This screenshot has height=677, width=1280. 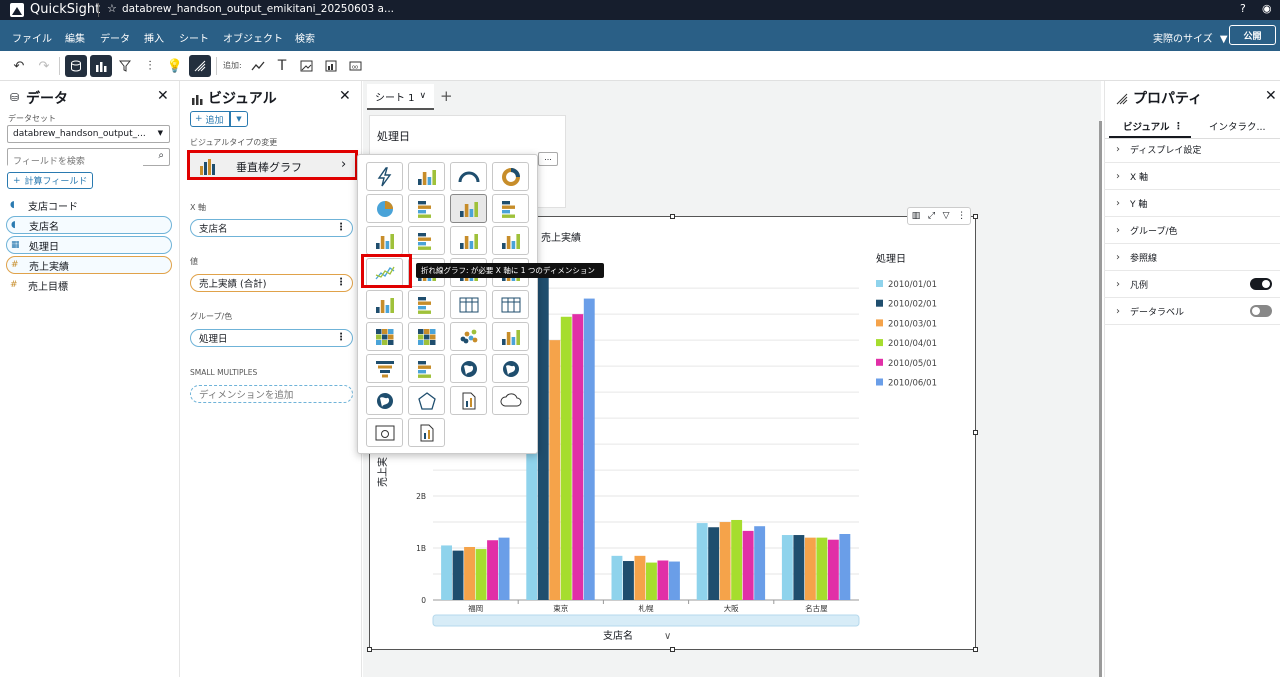 I want to click on redo-icon: ↷, so click(x=44, y=66).